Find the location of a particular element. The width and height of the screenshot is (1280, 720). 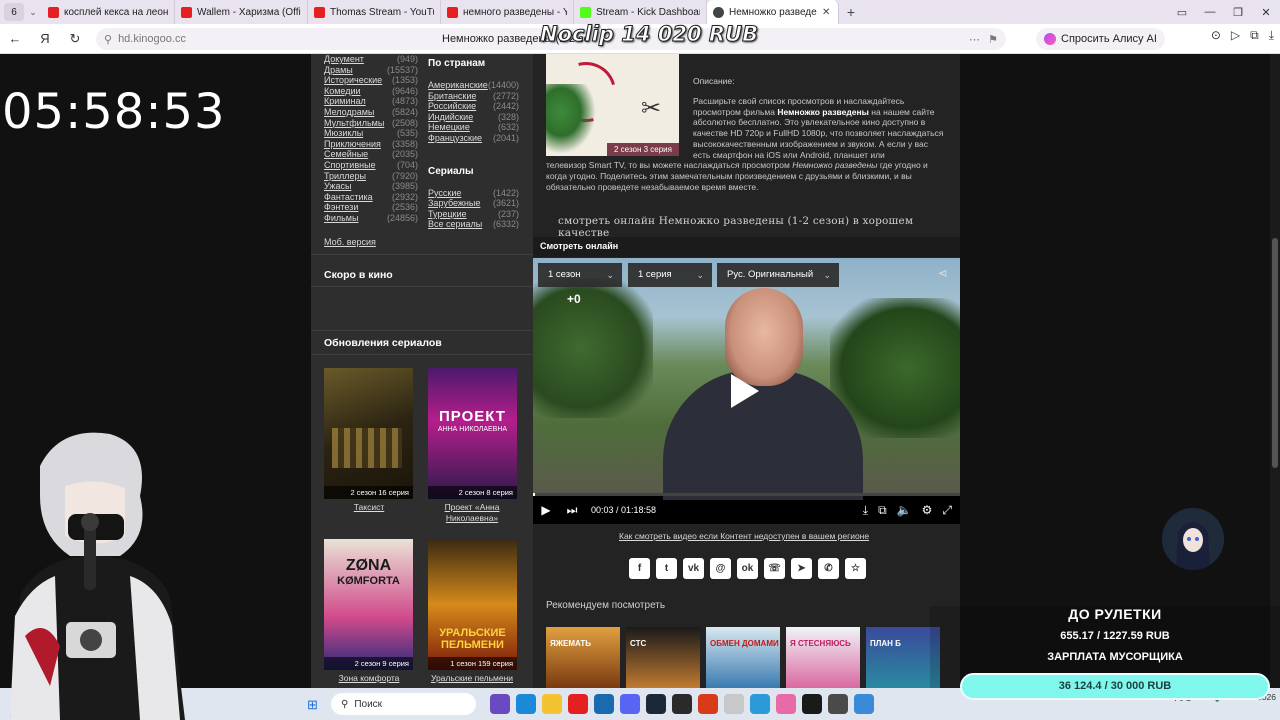

genre-link-label: Триллеры is located at coordinates (345, 176).